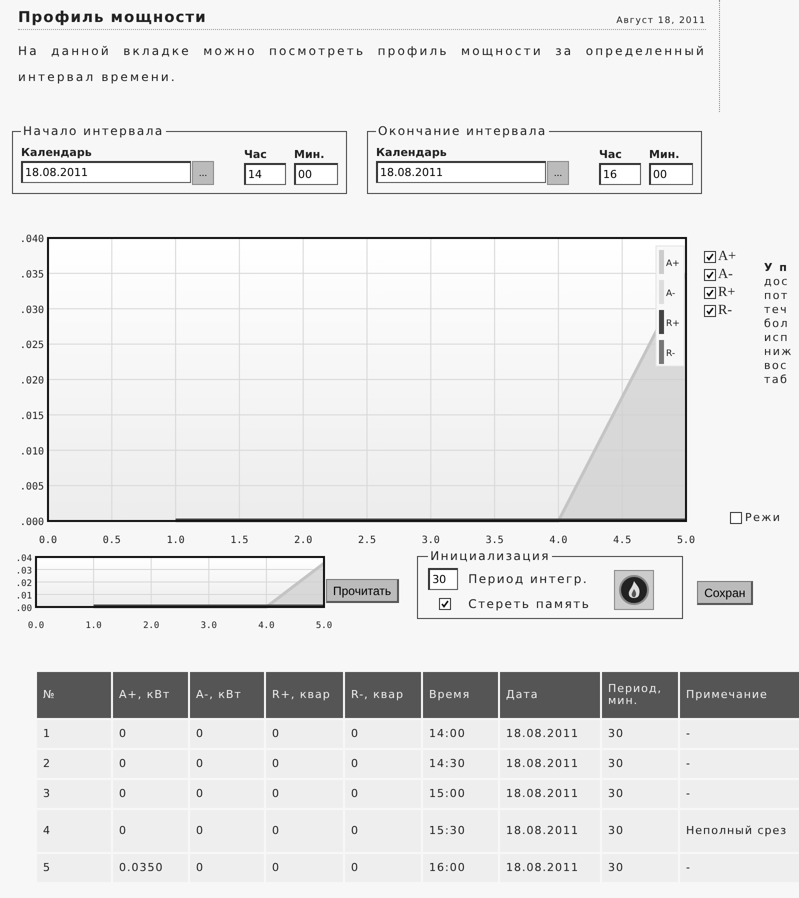  Describe the element at coordinates (24, 584) in the screenshot. I see `axis-tick-label: .02` at that location.